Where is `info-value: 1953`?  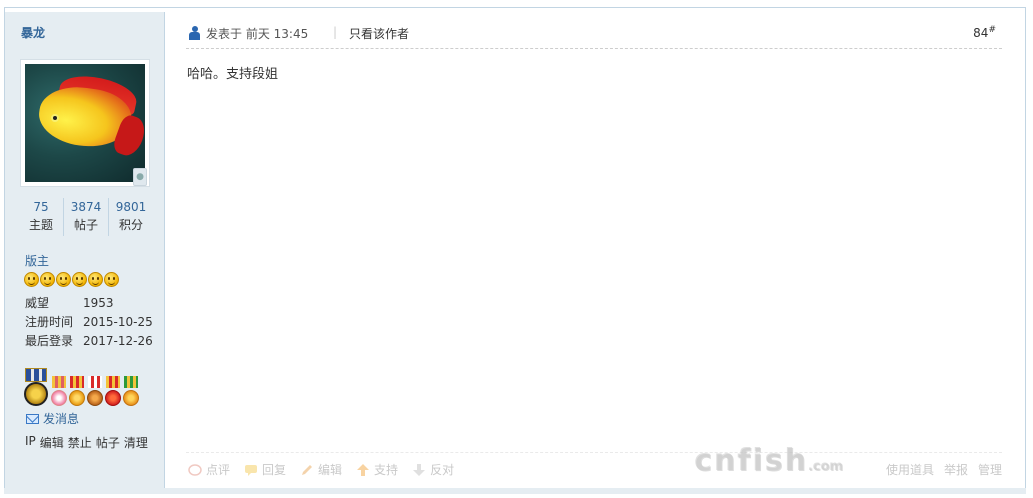 info-value: 1953 is located at coordinates (98, 303).